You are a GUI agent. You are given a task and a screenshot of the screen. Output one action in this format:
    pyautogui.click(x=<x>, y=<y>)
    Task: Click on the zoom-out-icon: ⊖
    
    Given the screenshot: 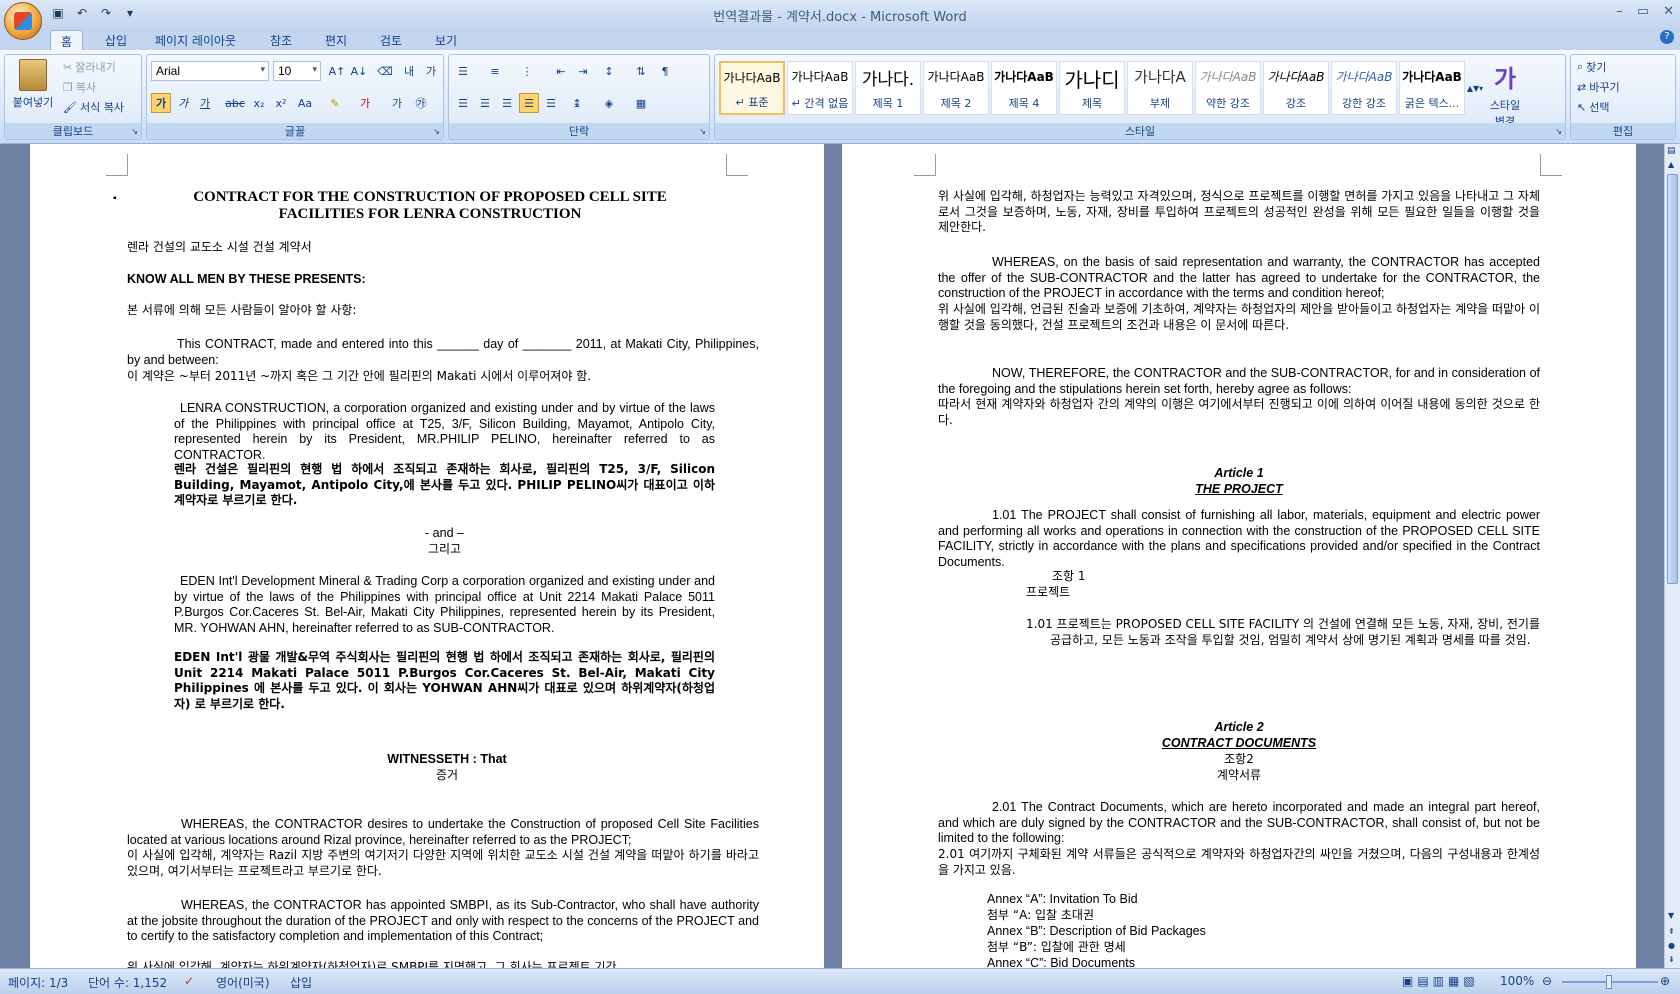 What is the action you would take?
    pyautogui.click(x=1547, y=981)
    